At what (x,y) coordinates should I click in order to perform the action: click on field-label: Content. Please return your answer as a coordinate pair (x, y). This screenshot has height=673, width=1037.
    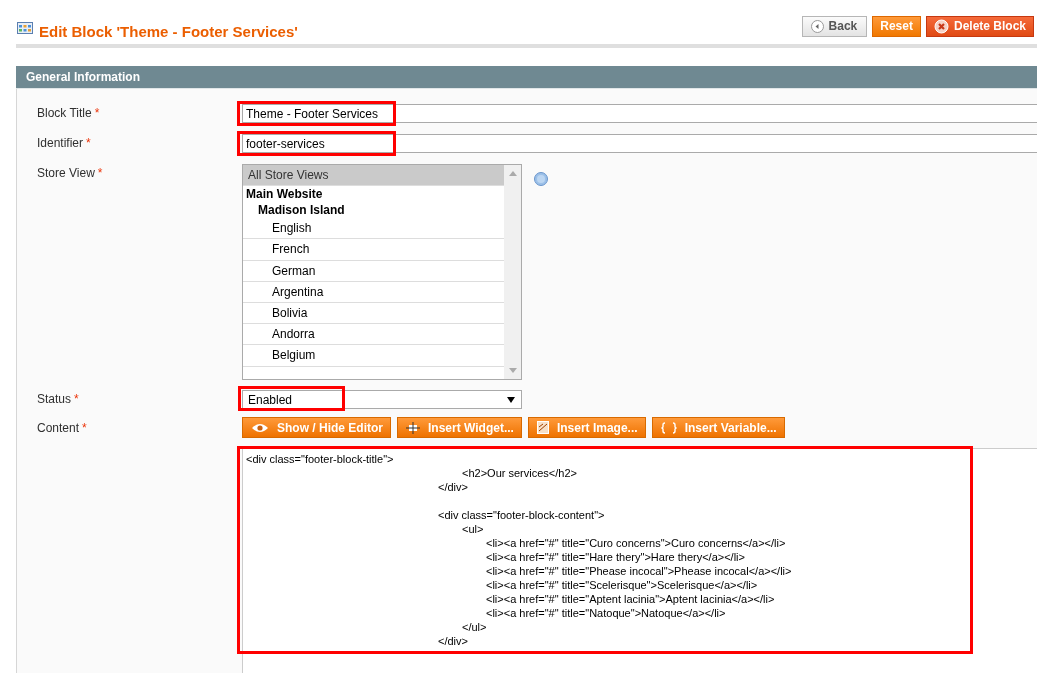
    Looking at the image, I should click on (58, 428).